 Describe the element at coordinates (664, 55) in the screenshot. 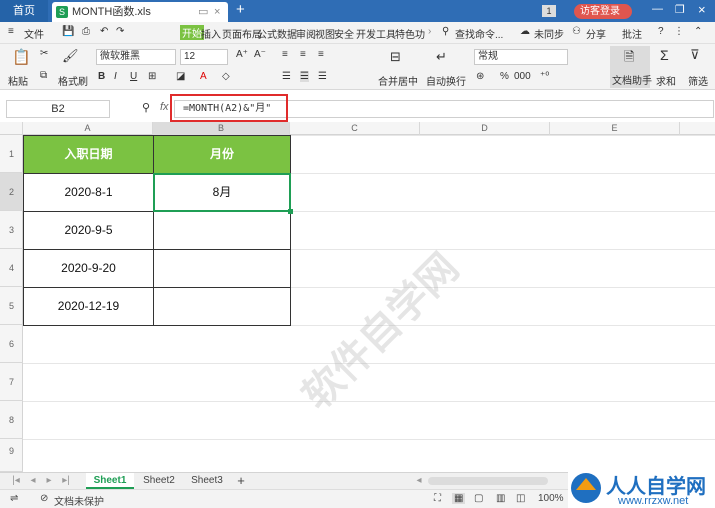

I see `sum-icon: Σ` at that location.